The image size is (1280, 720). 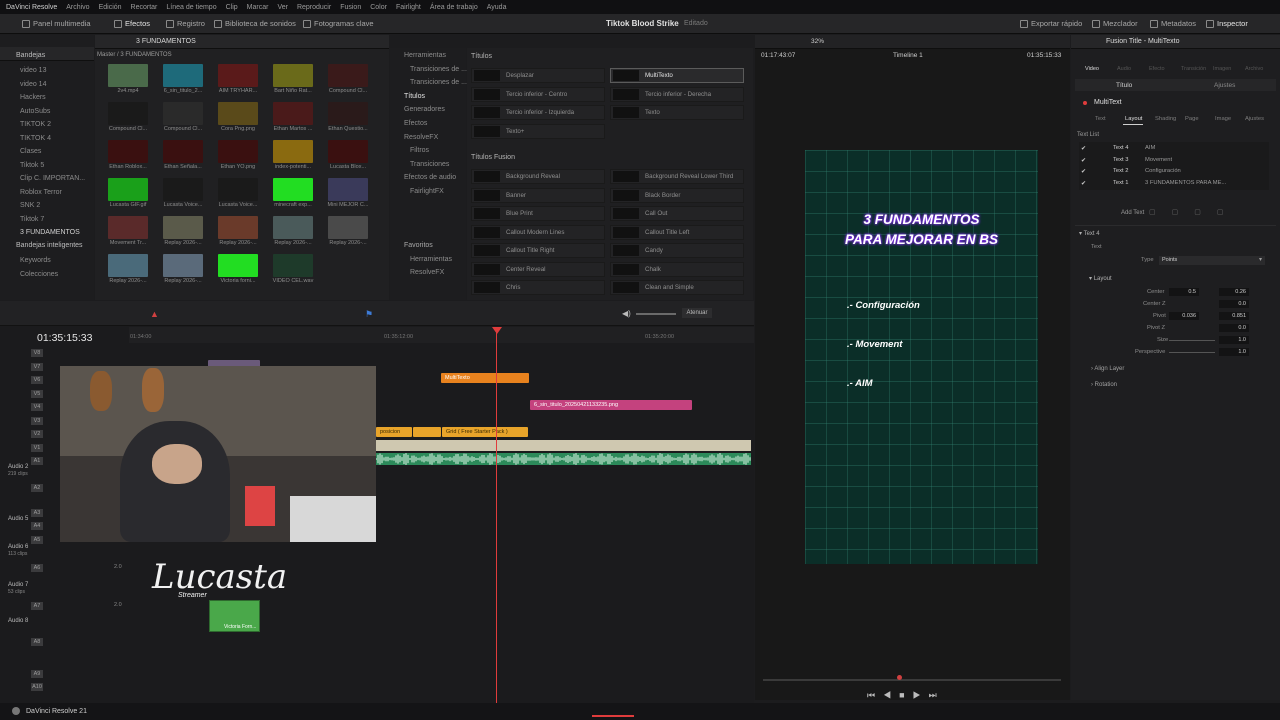 I want to click on effects-category: Generadores, so click(x=424, y=109).